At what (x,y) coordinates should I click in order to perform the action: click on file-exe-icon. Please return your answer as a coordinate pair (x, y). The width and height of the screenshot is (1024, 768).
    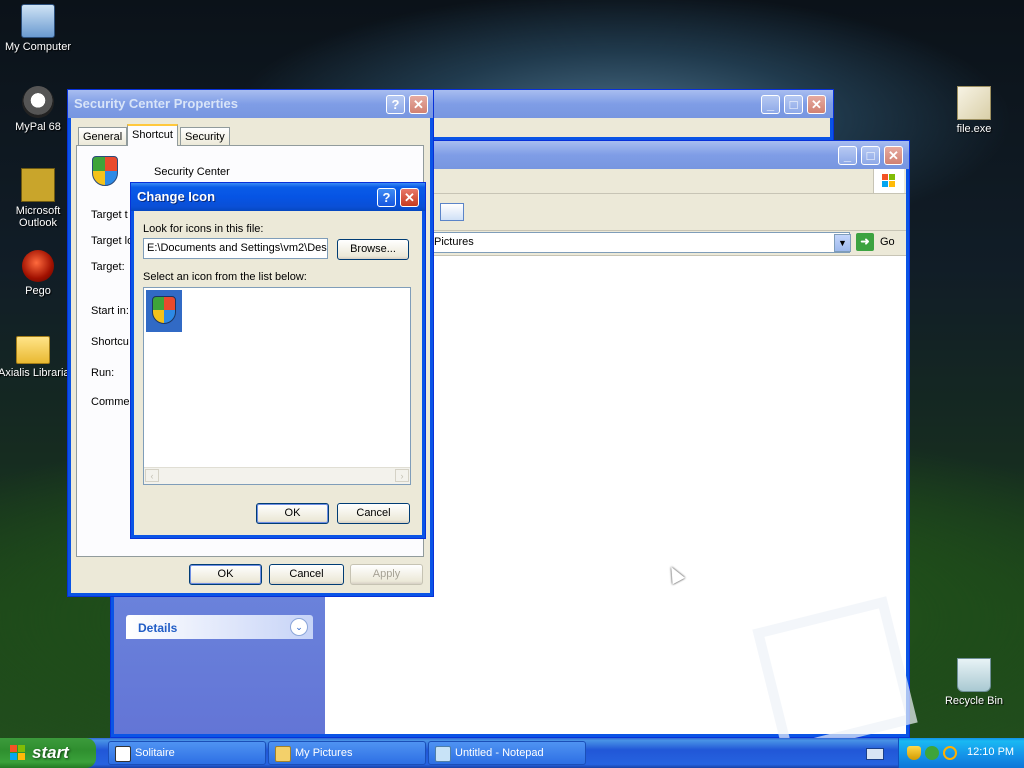
    Looking at the image, I should click on (974, 103).